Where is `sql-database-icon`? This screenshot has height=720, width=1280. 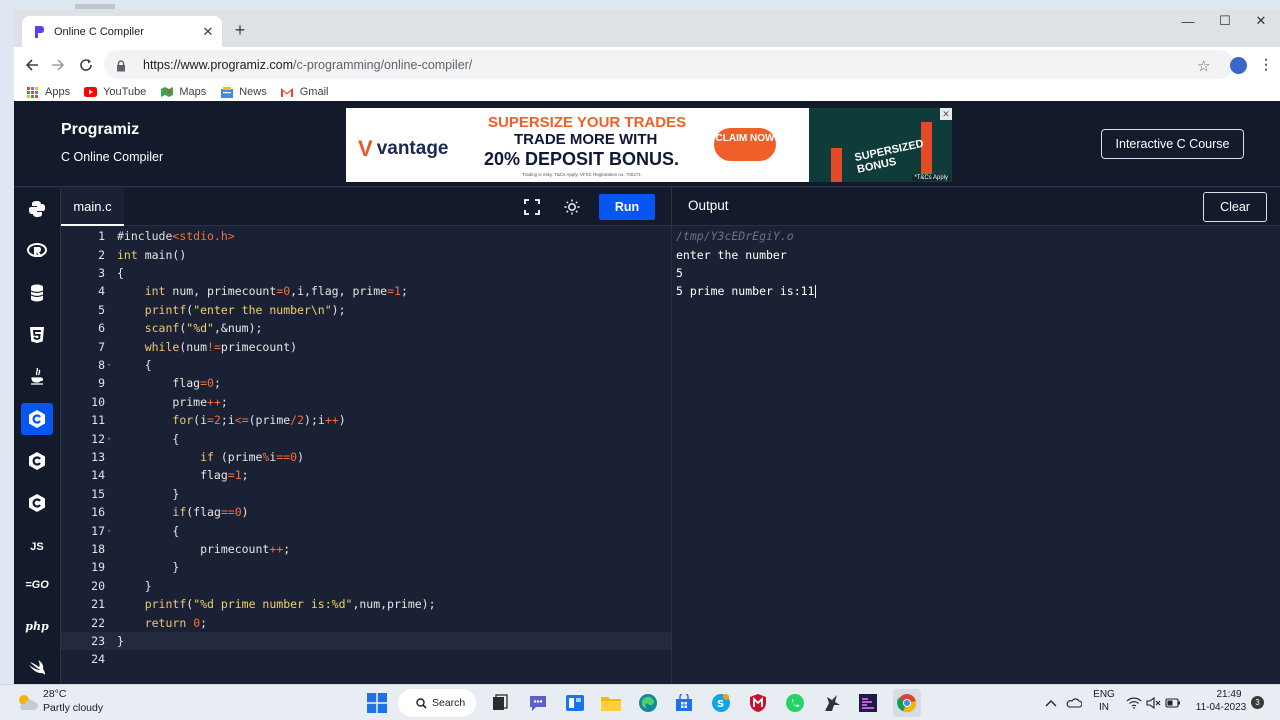
sql-database-icon is located at coordinates (37, 293).